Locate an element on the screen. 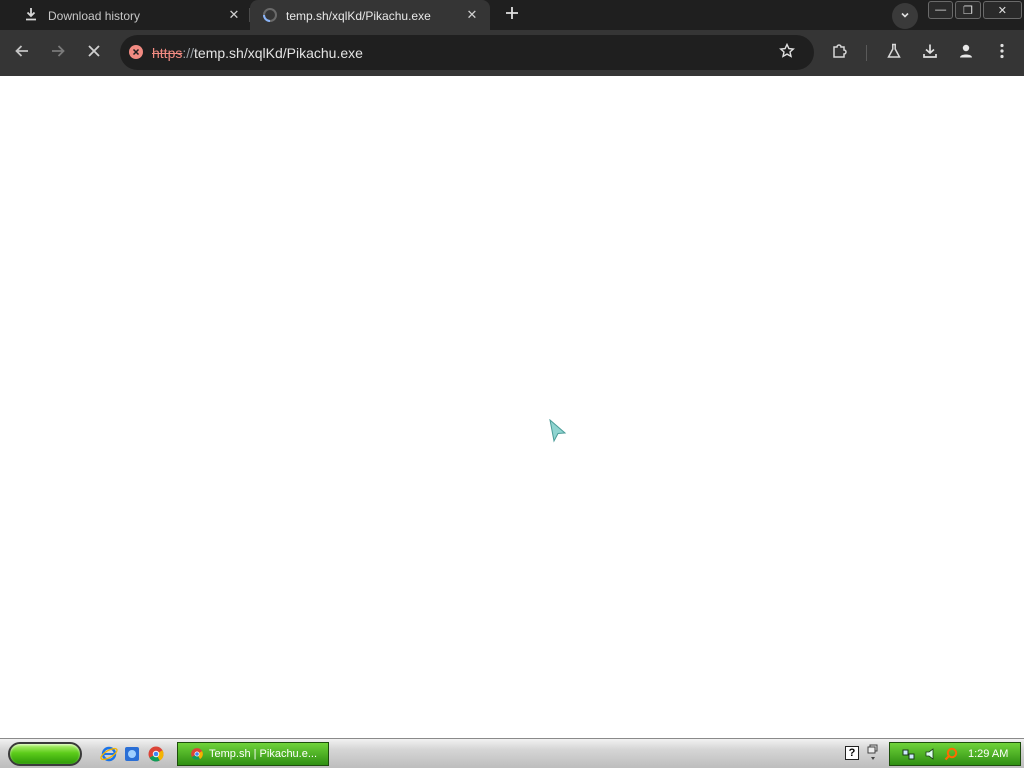  tab-label: temp.sh/xqlKd/Pikachu.exe is located at coordinates (358, 16).